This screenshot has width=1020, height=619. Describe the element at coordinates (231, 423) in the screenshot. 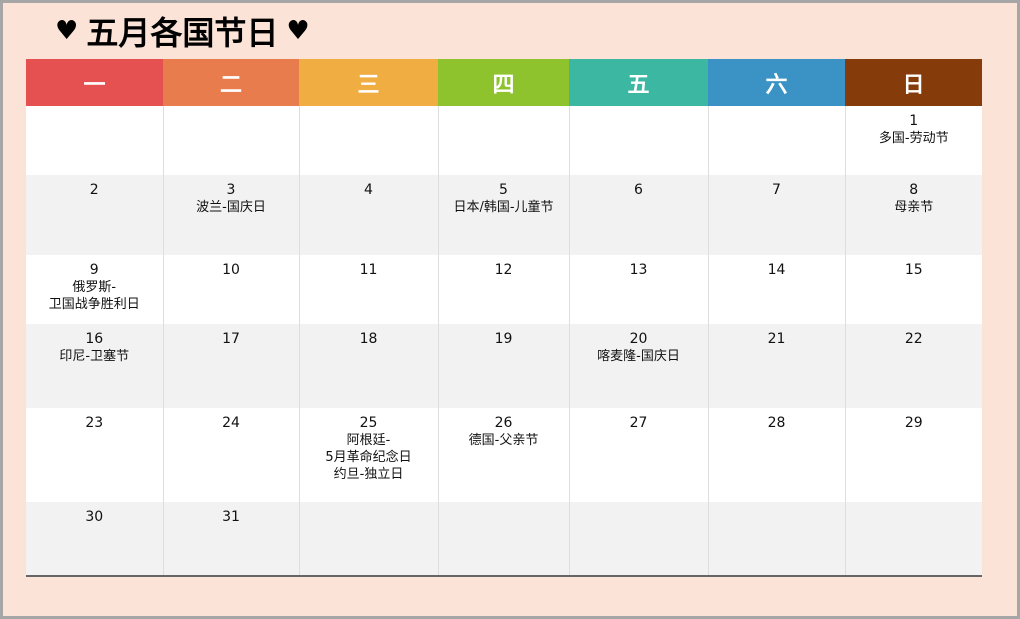

I see `day-number: 24` at that location.